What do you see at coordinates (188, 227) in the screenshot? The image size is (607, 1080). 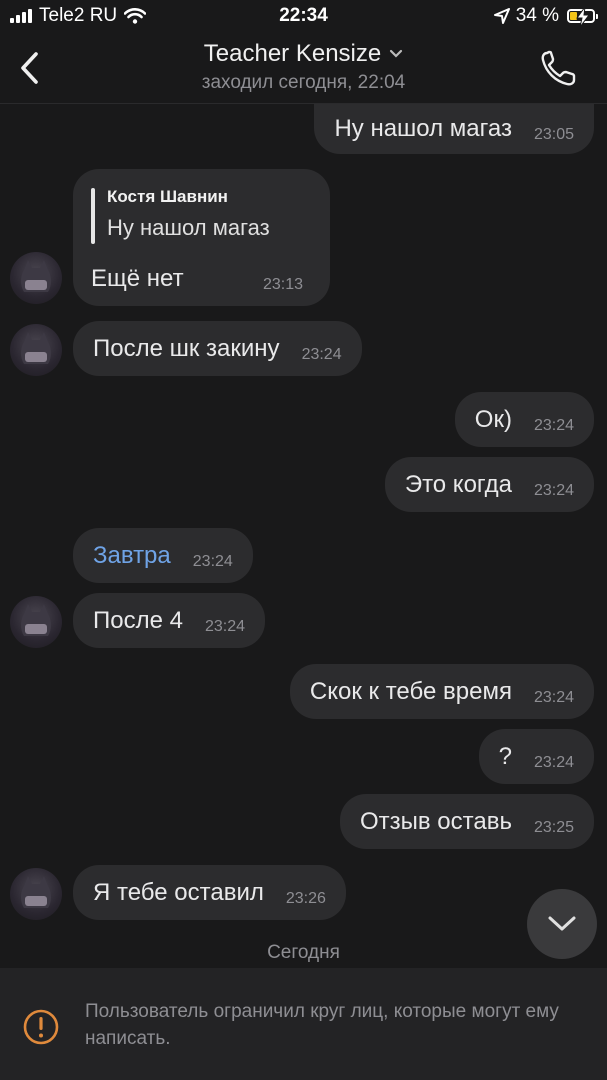 I see `reply-text: Ну нашол магаз` at bounding box center [188, 227].